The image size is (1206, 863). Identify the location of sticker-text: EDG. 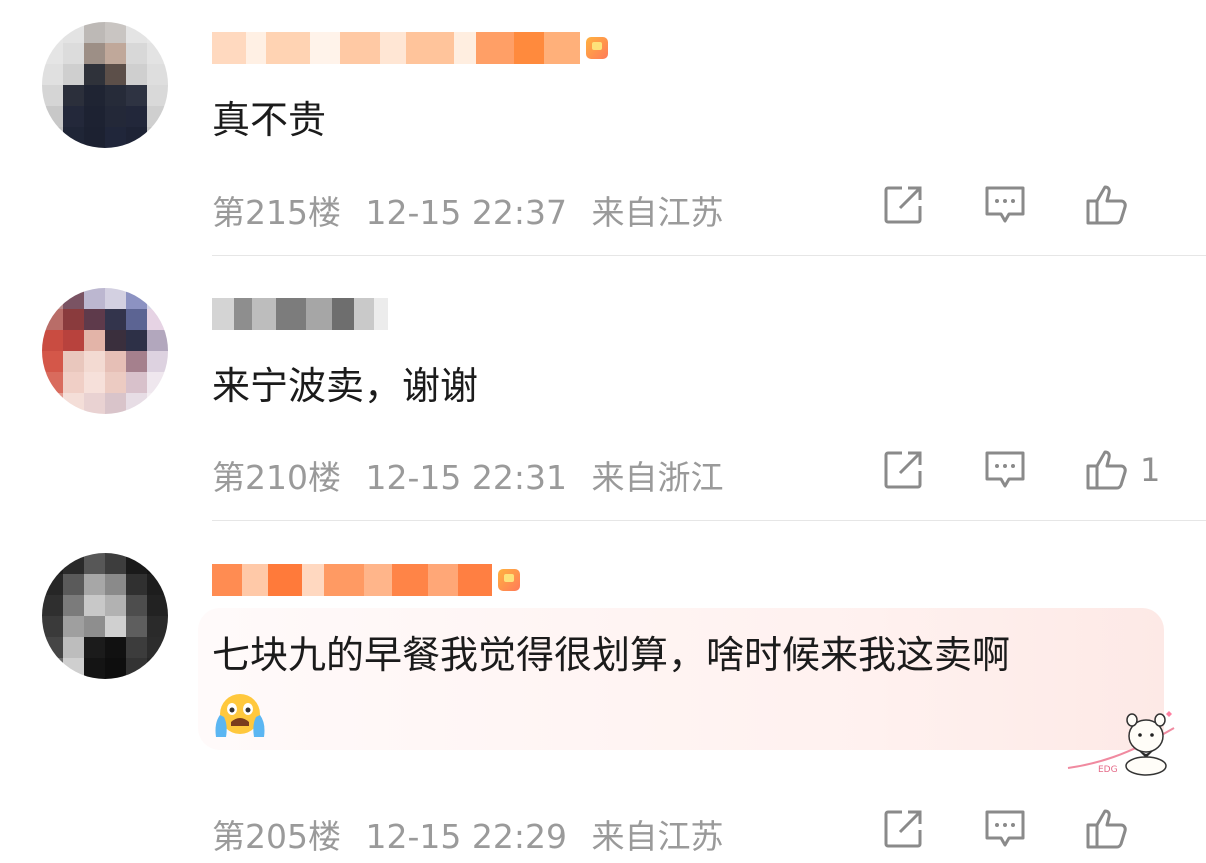
(1108, 770).